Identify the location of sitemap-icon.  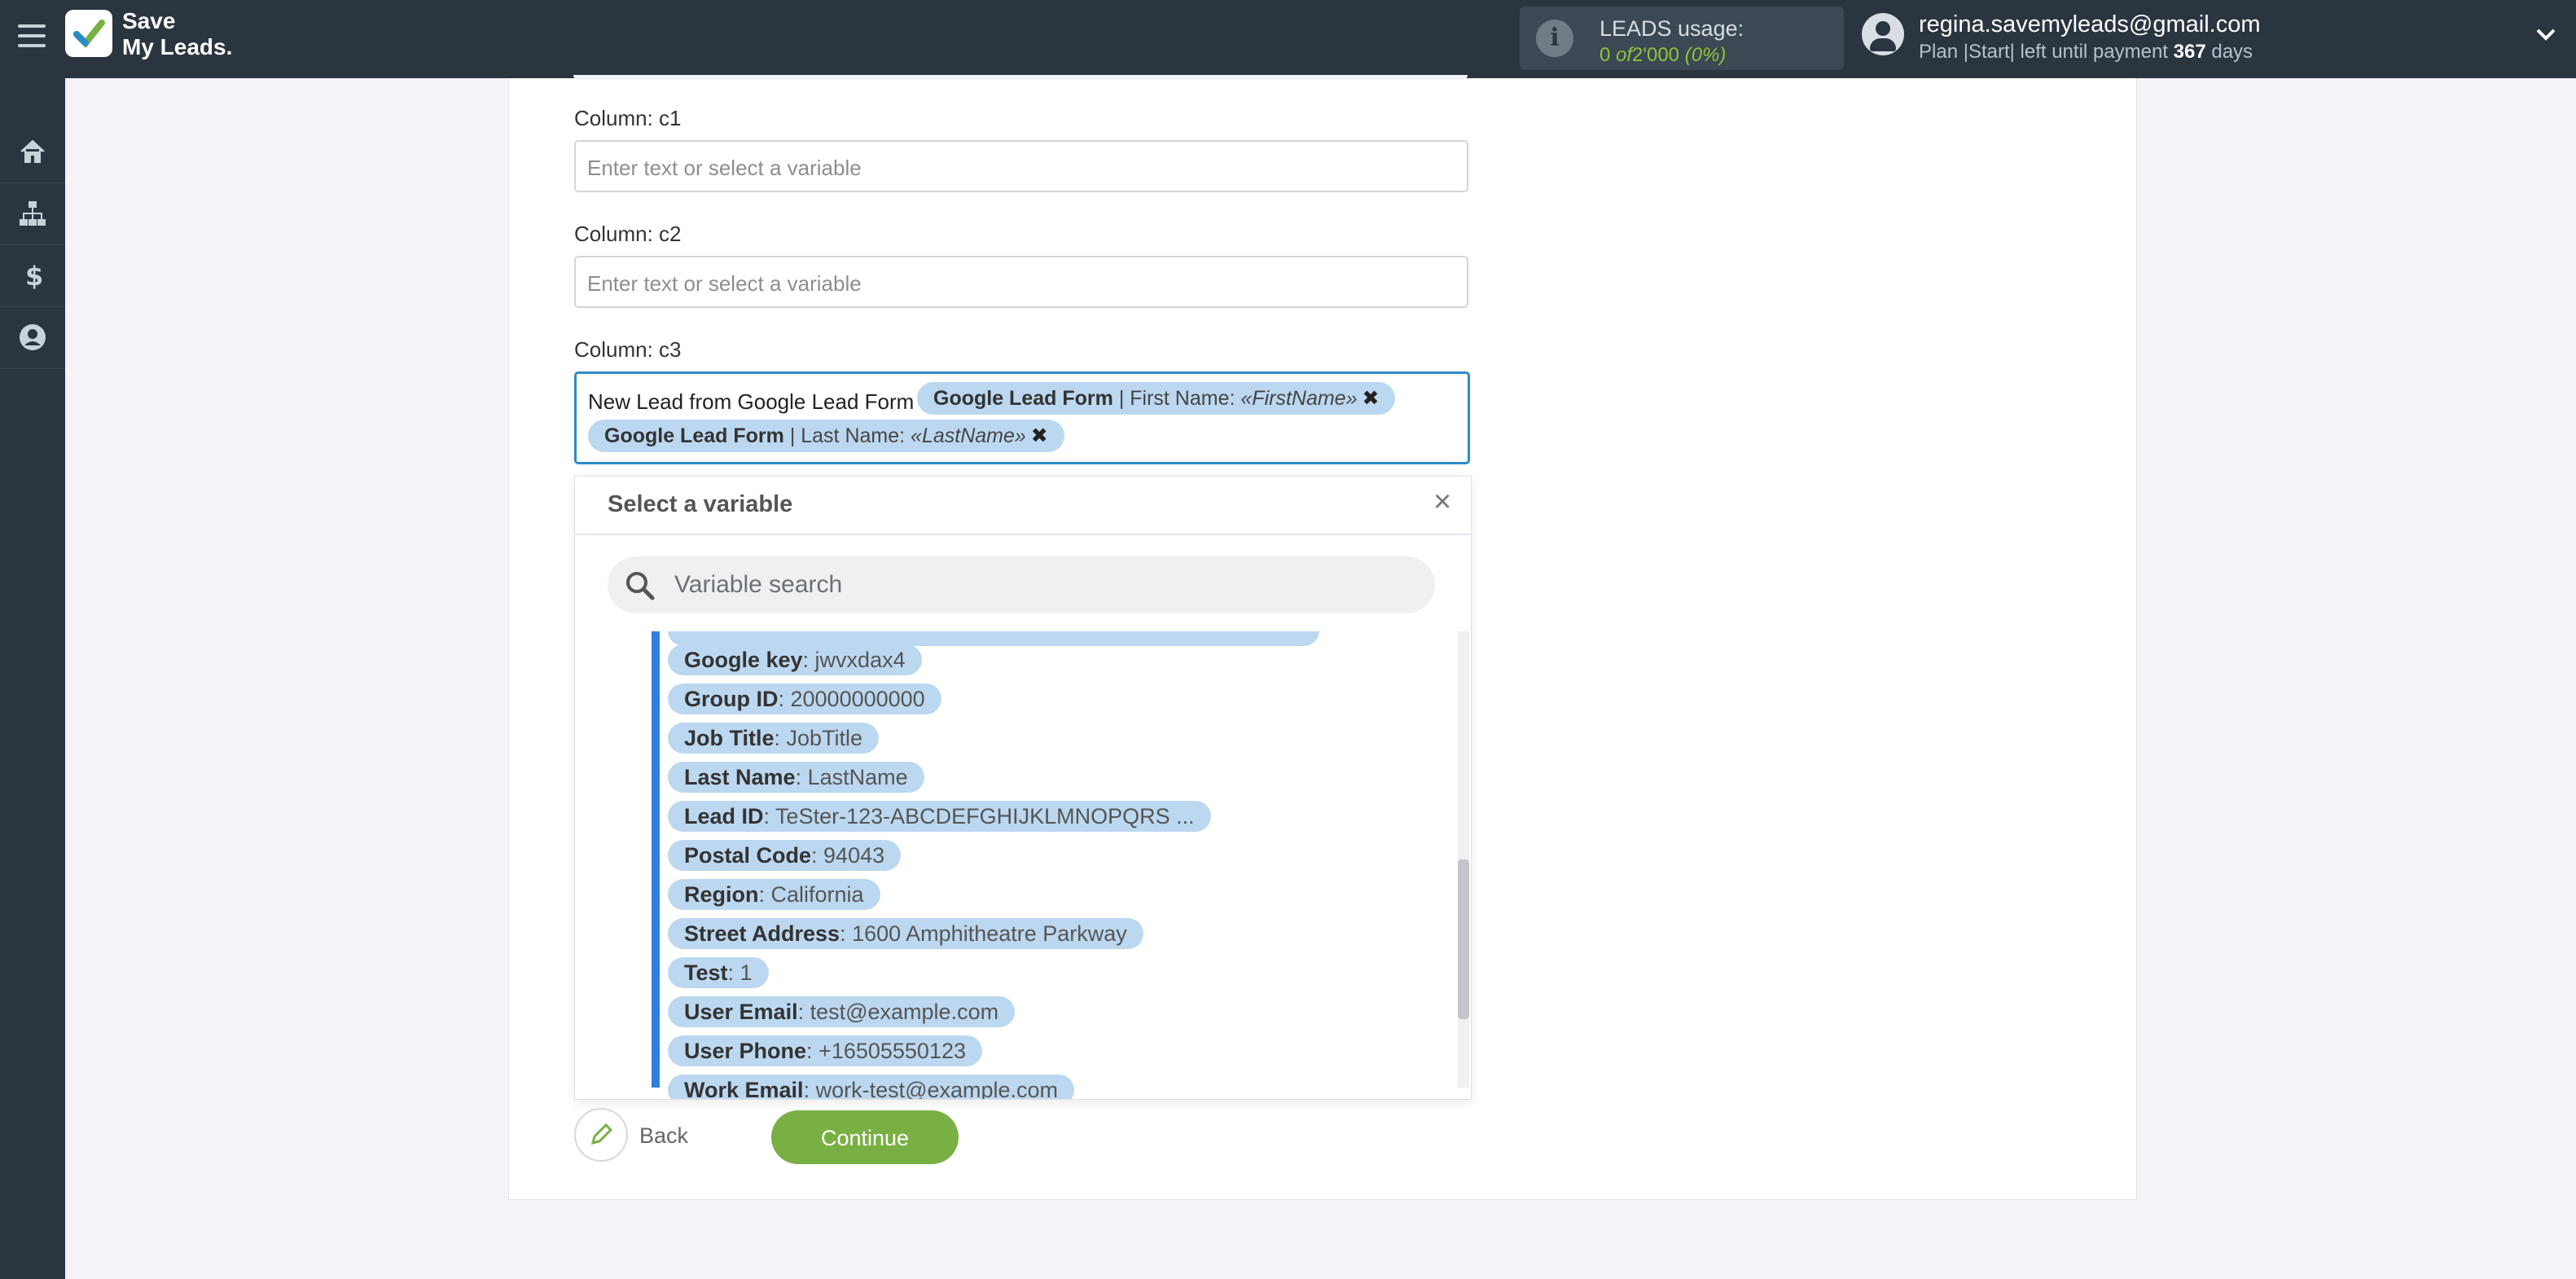
(32, 214).